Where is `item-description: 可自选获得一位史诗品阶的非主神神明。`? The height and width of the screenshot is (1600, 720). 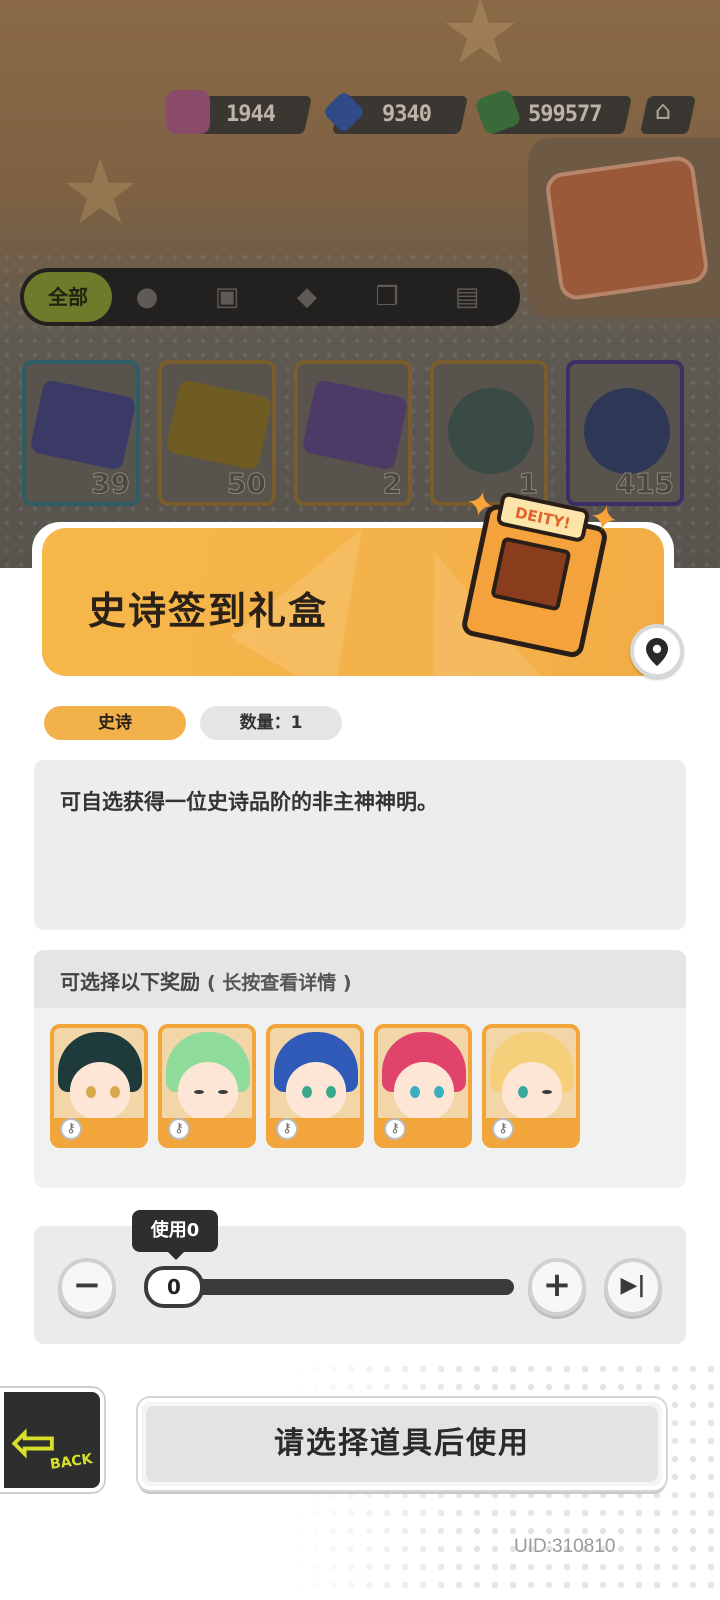 item-description: 可自选获得一位史诗品阶的非主神神明。 is located at coordinates (249, 802).